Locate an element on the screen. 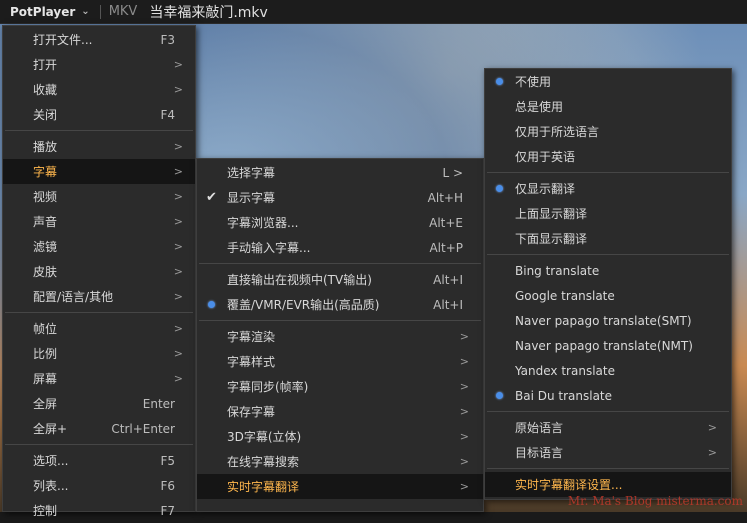  menu-label: 目标语言 is located at coordinates (539, 453).